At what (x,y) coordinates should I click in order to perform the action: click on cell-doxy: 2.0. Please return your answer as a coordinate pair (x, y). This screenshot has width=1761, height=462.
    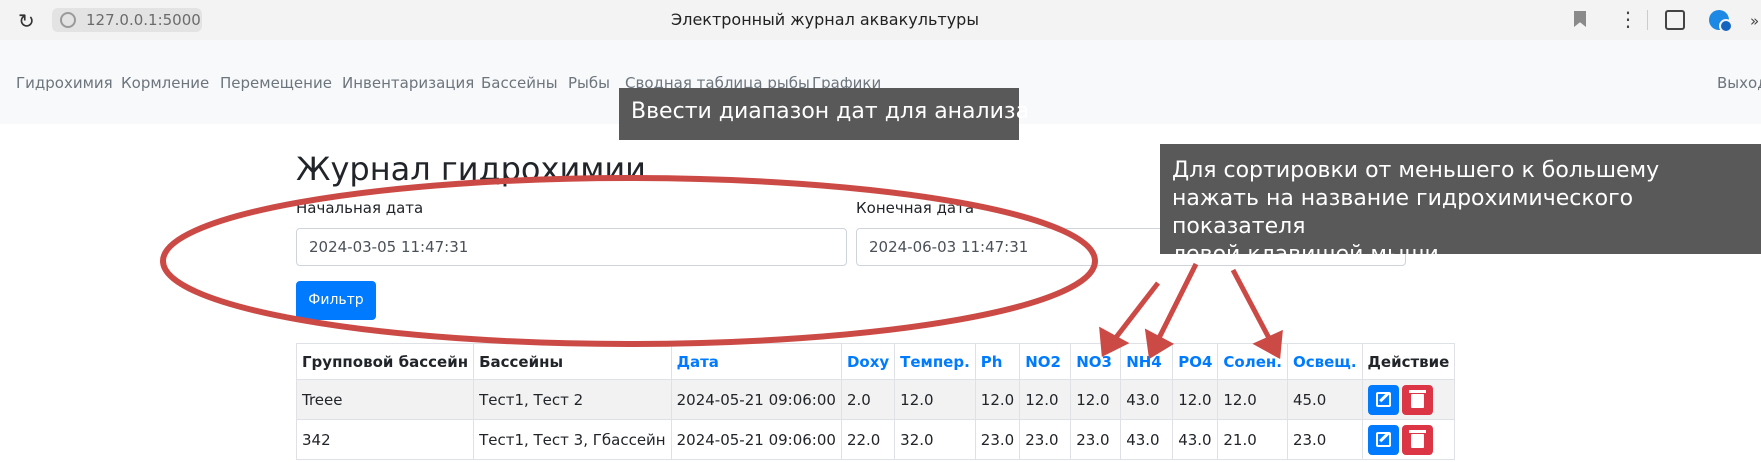
    Looking at the image, I should click on (868, 399).